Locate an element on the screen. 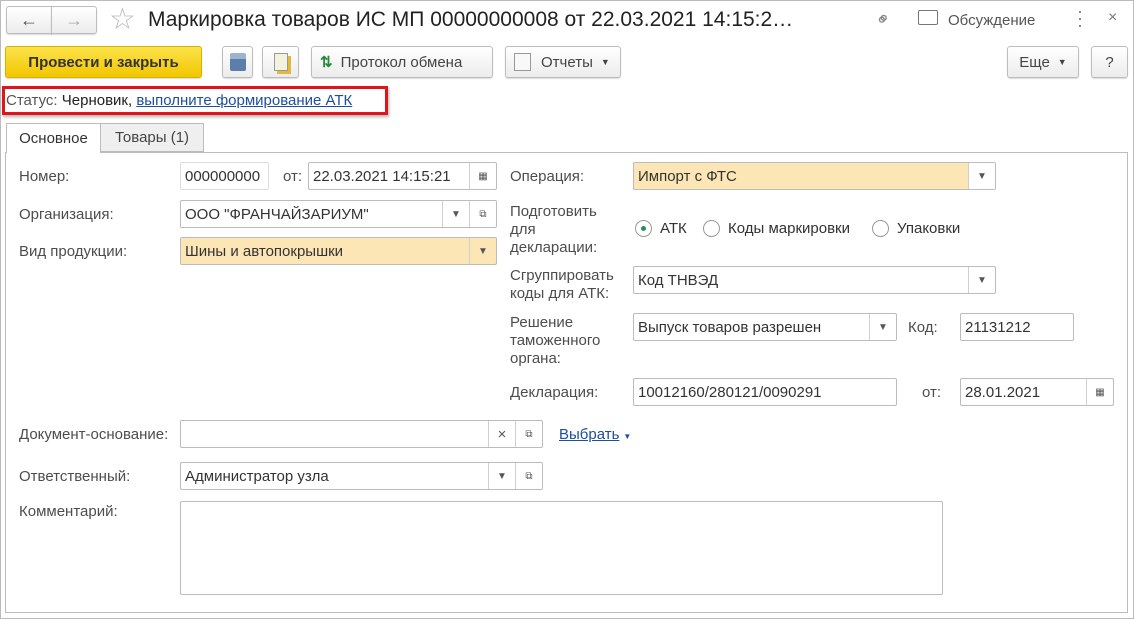  responsible-value: Администратор узла is located at coordinates (257, 476).